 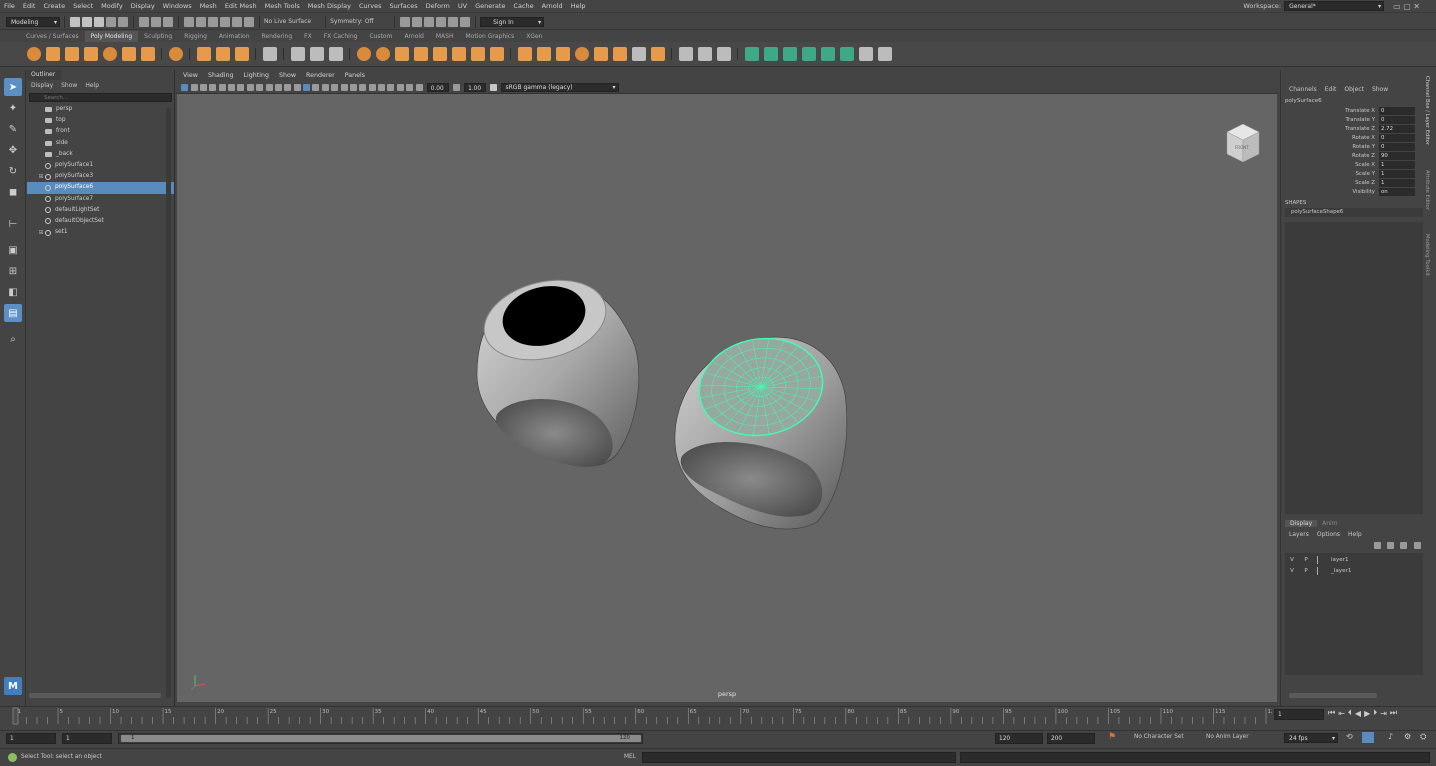 I want to click on channel-row: Translate Y 0, so click(x=1358, y=119).